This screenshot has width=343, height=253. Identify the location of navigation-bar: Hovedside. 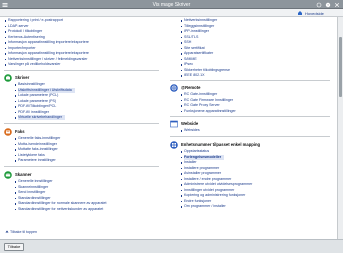
(171, 13).